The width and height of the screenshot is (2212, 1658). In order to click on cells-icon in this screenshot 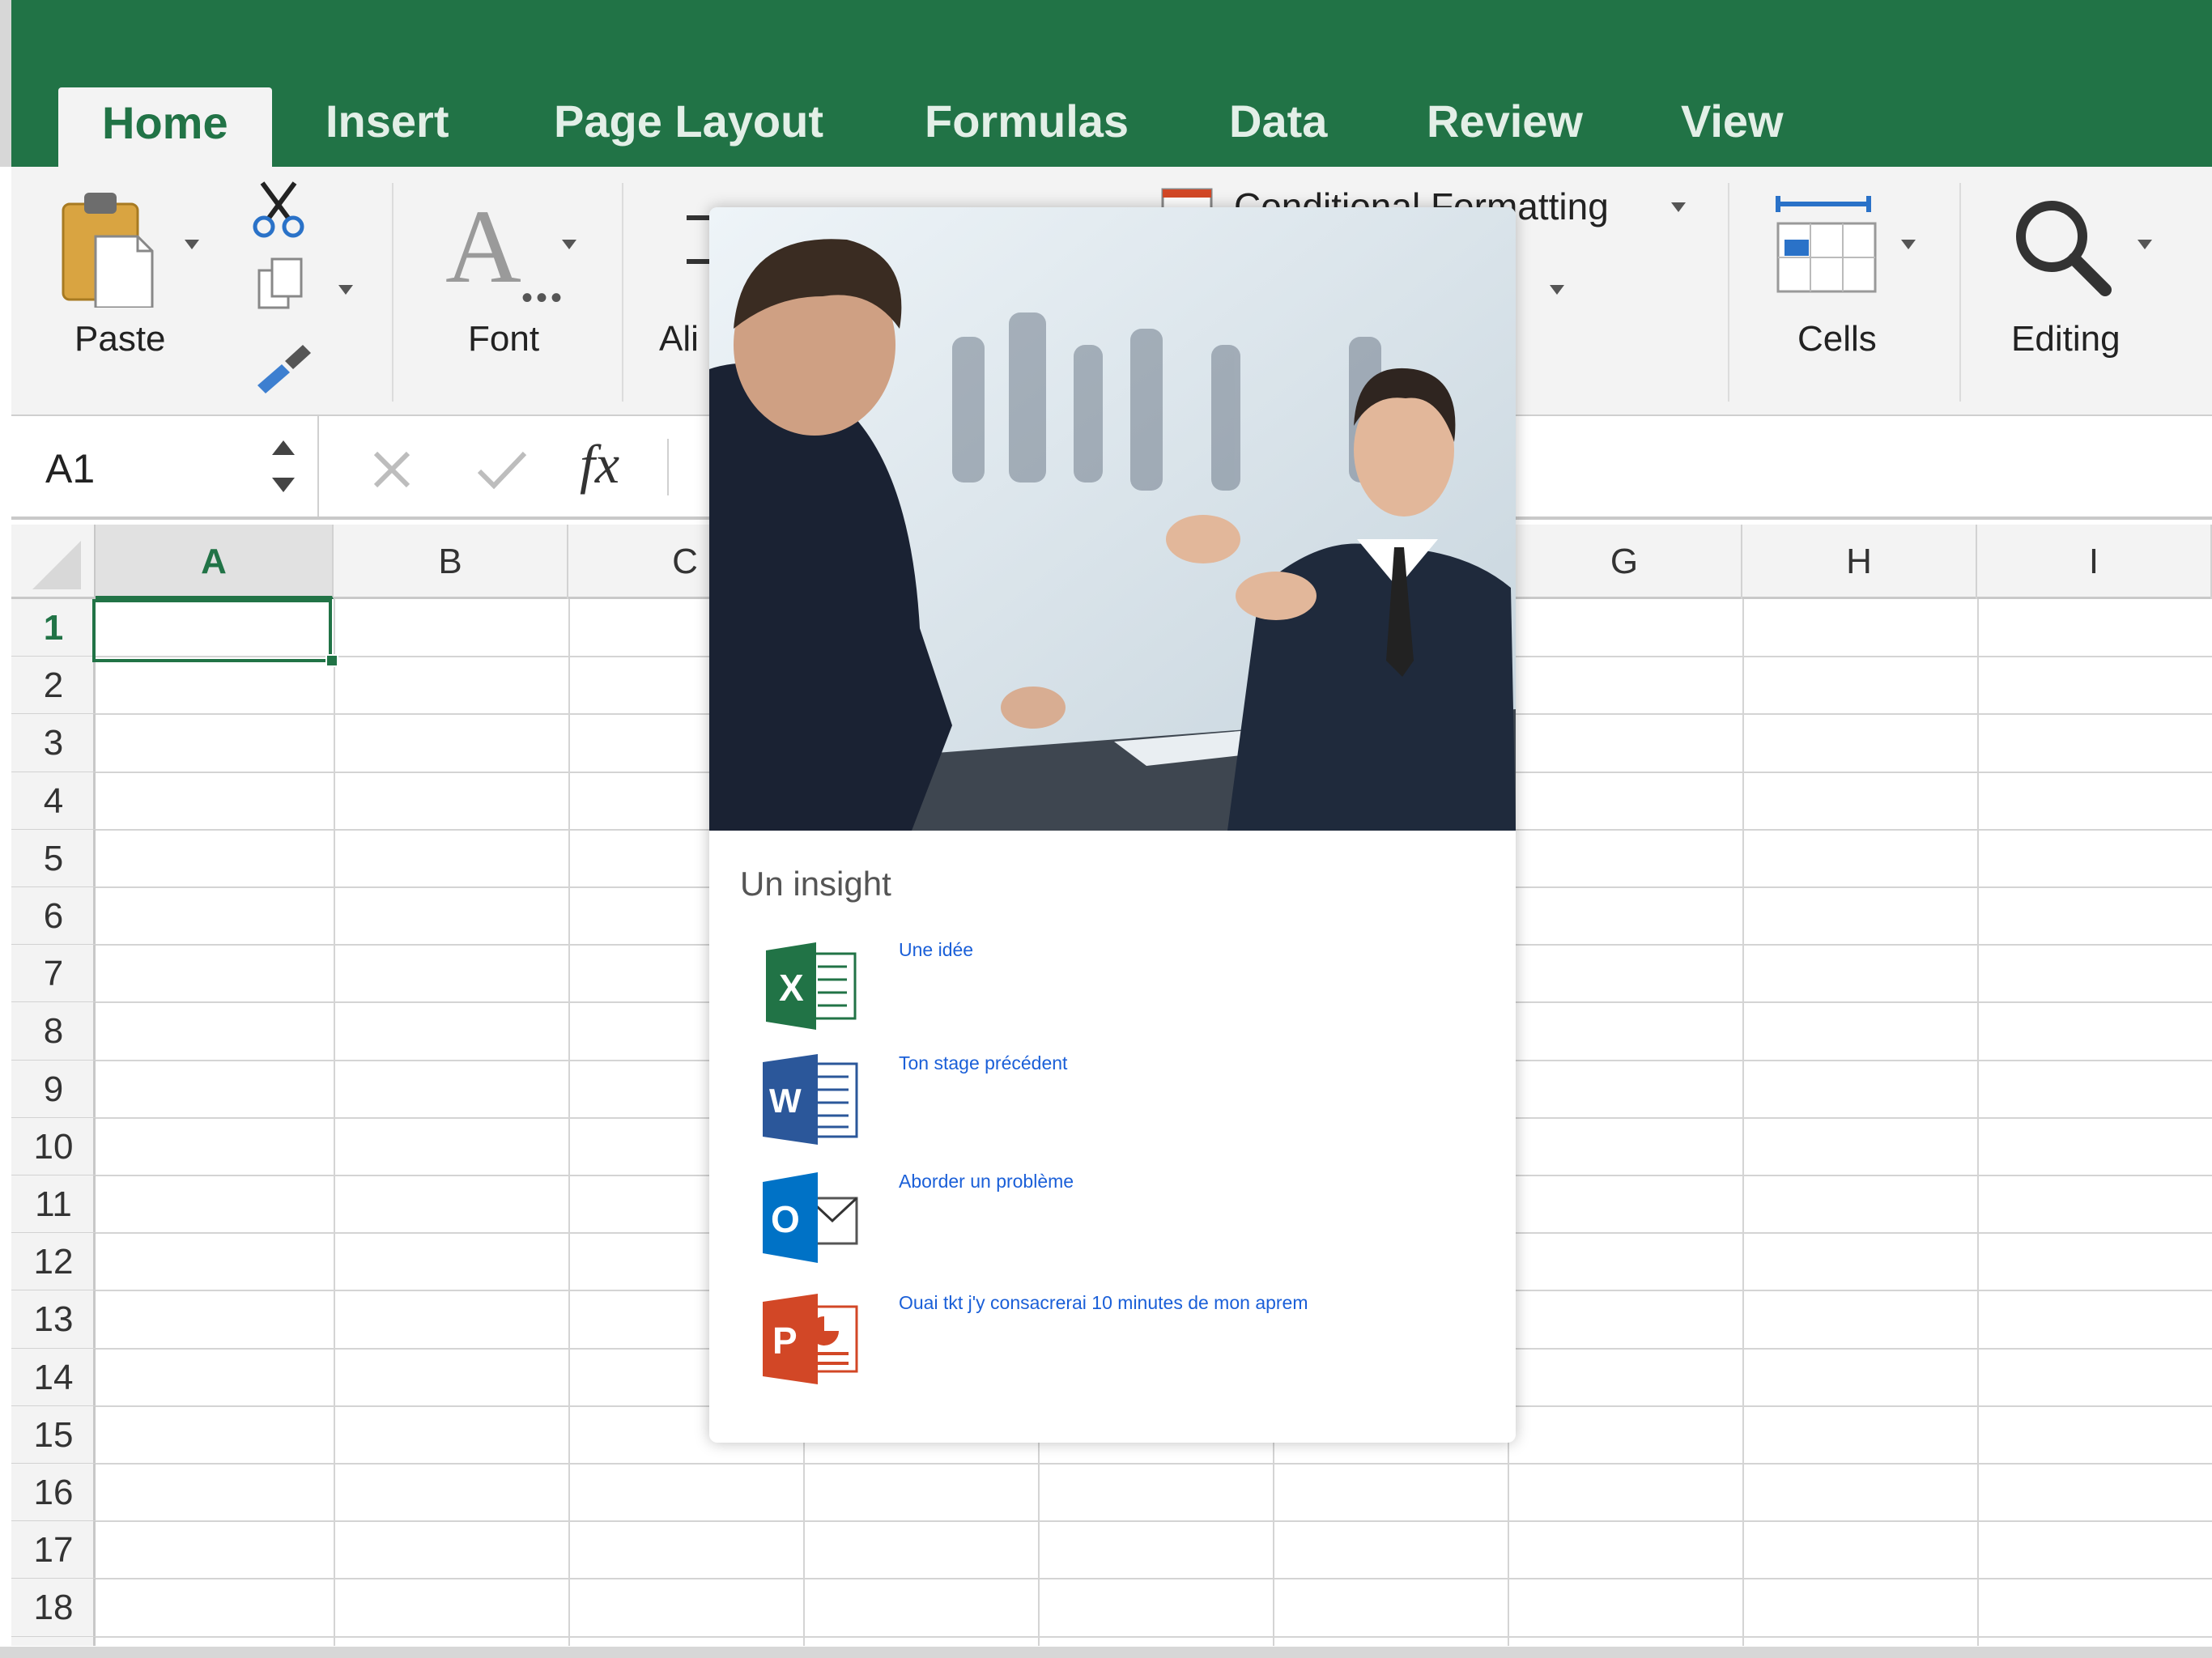, I will do `click(1829, 244)`.